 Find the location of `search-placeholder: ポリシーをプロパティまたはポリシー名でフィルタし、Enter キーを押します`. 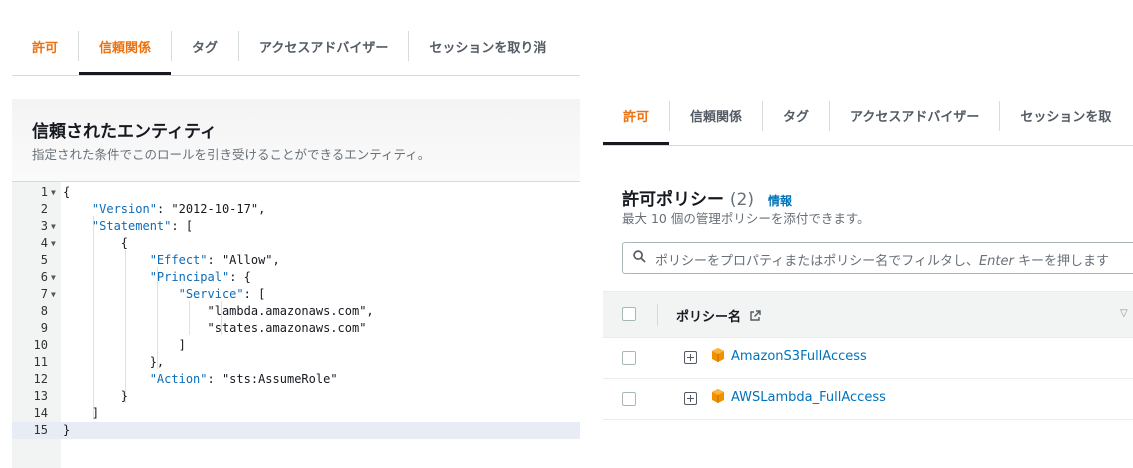

search-placeholder: ポリシーをプロパティまたはポリシー名でフィルタし、Enter キーを押します is located at coordinates (882, 259).